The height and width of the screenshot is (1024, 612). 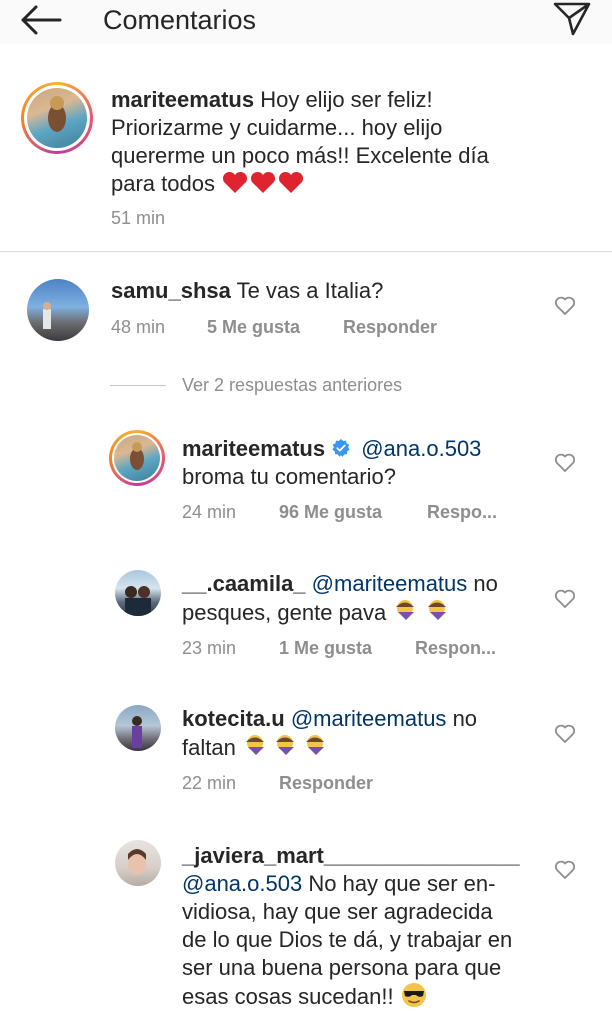 I want to click on caption-line2: Priorizarme y cuidarme... hoy elijo, so click(x=277, y=127).